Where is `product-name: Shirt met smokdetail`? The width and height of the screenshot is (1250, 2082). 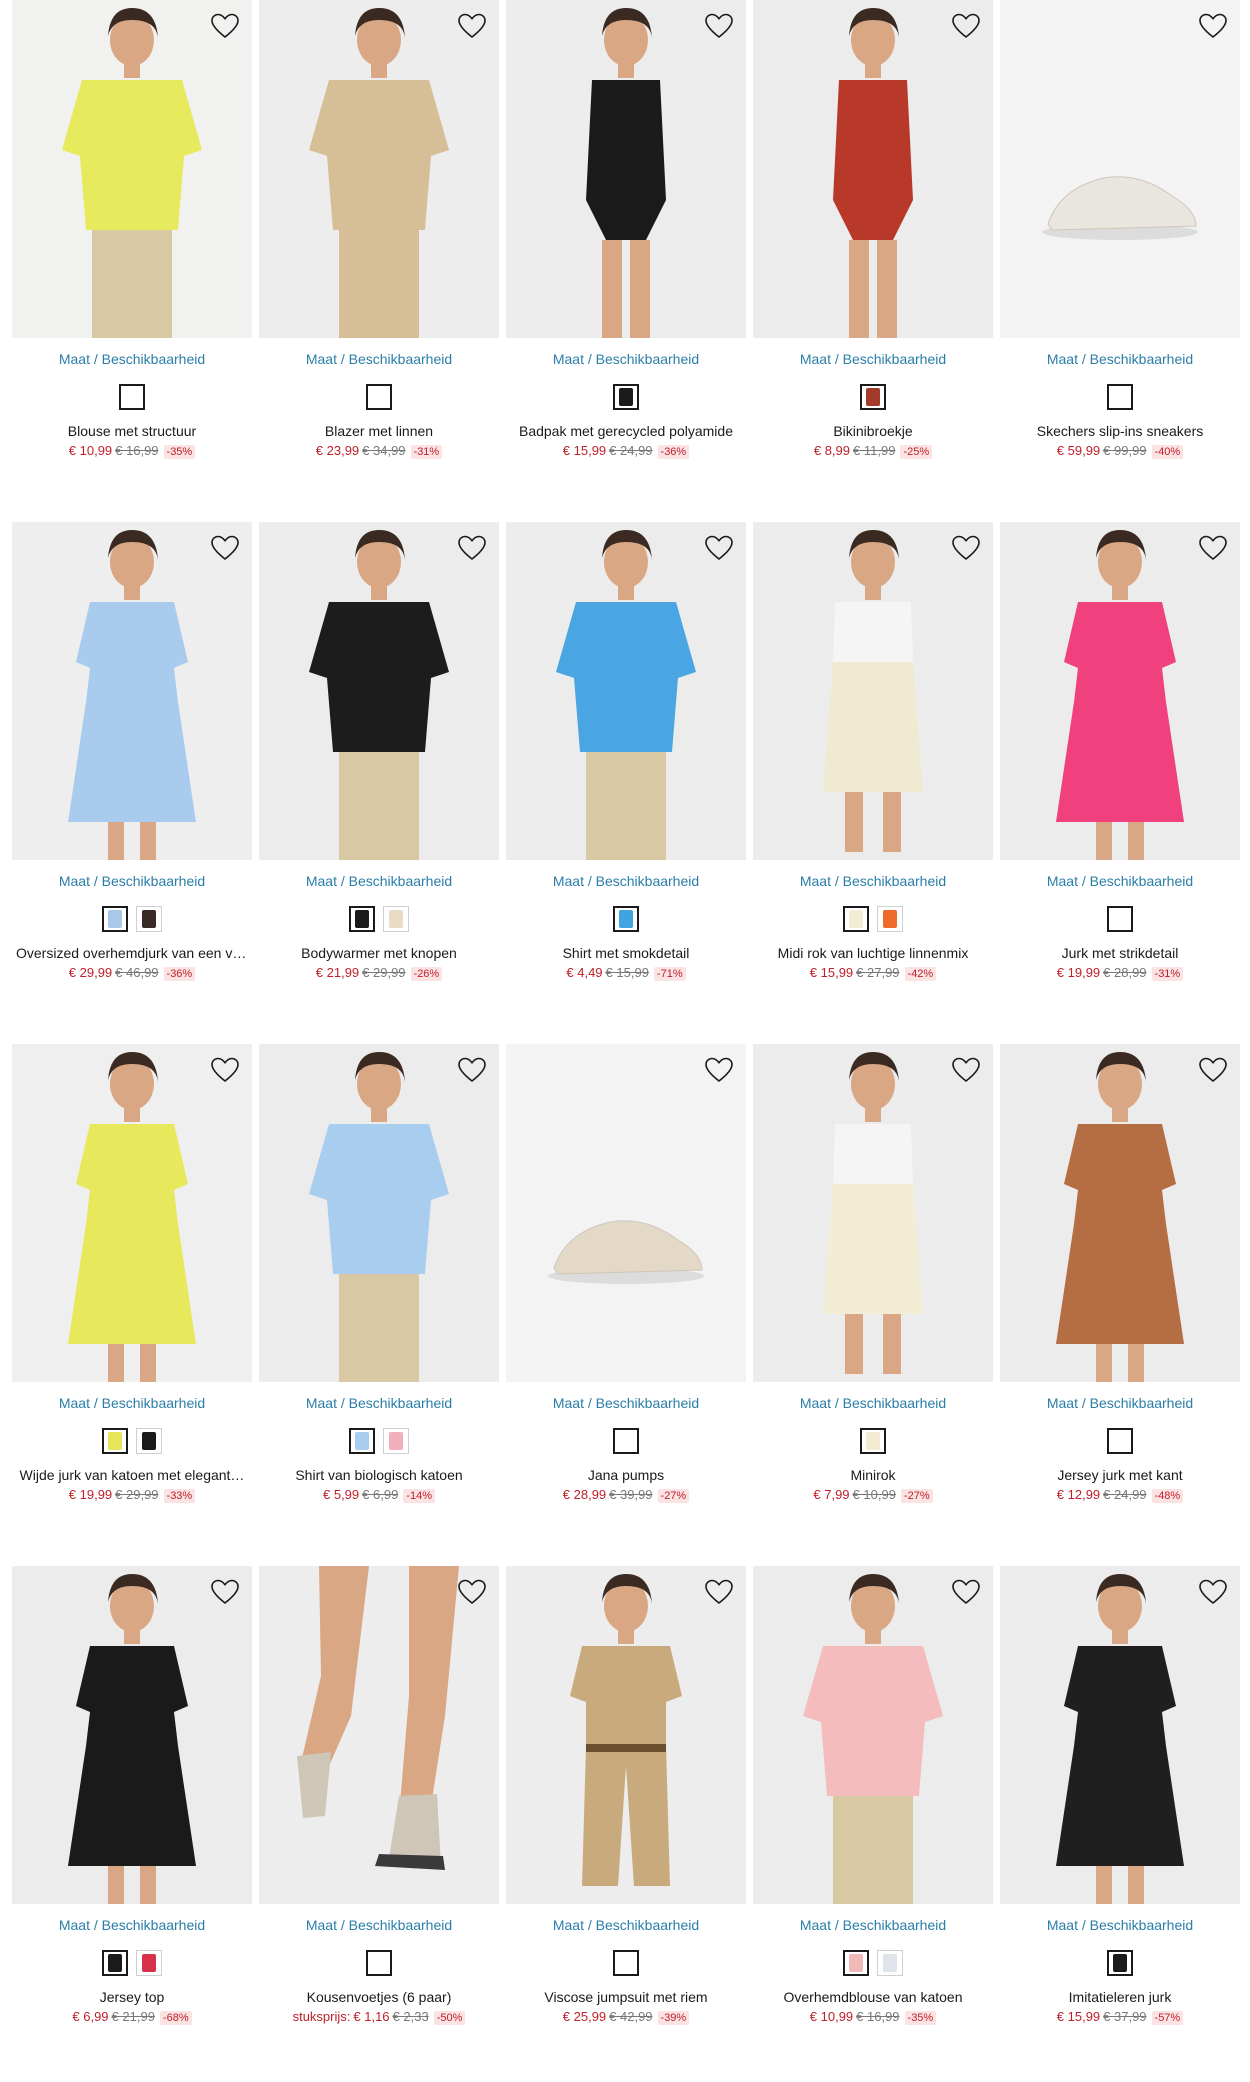 product-name: Shirt met smokdetail is located at coordinates (626, 953).